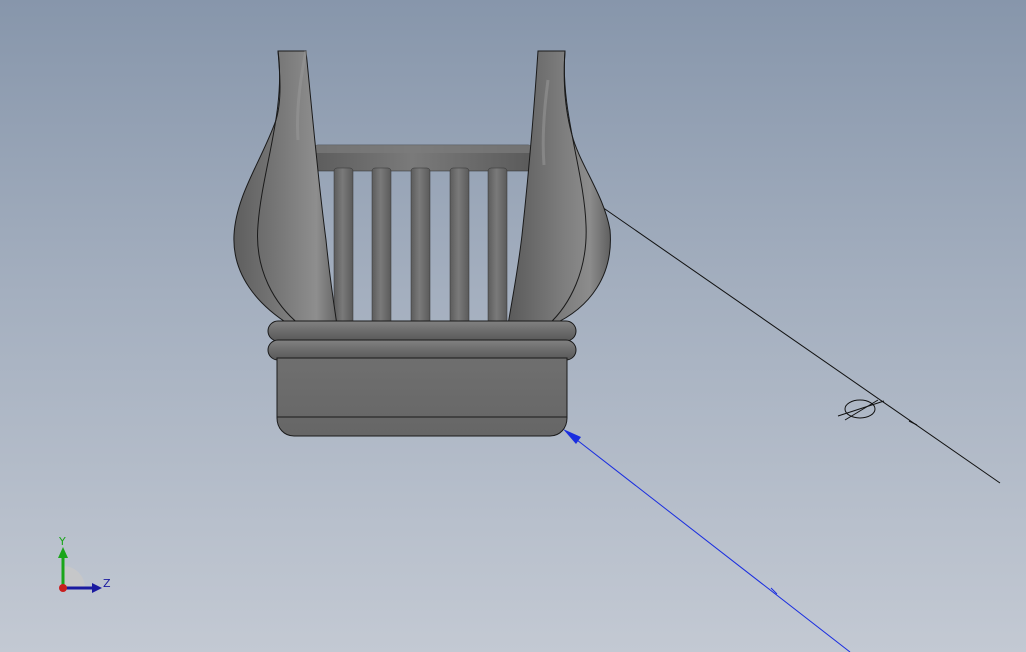 Image resolution: width=1026 pixels, height=652 pixels. I want to click on lower-ring, so click(422, 350).